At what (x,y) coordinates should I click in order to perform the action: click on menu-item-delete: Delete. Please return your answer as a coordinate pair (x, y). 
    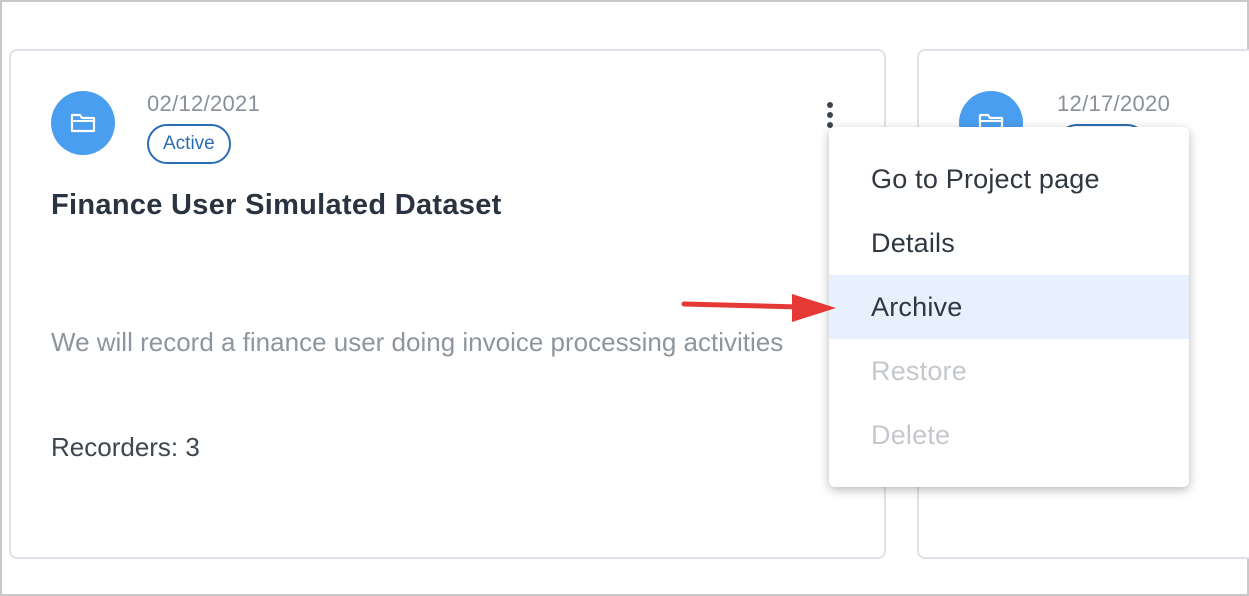
    Looking at the image, I should click on (911, 435).